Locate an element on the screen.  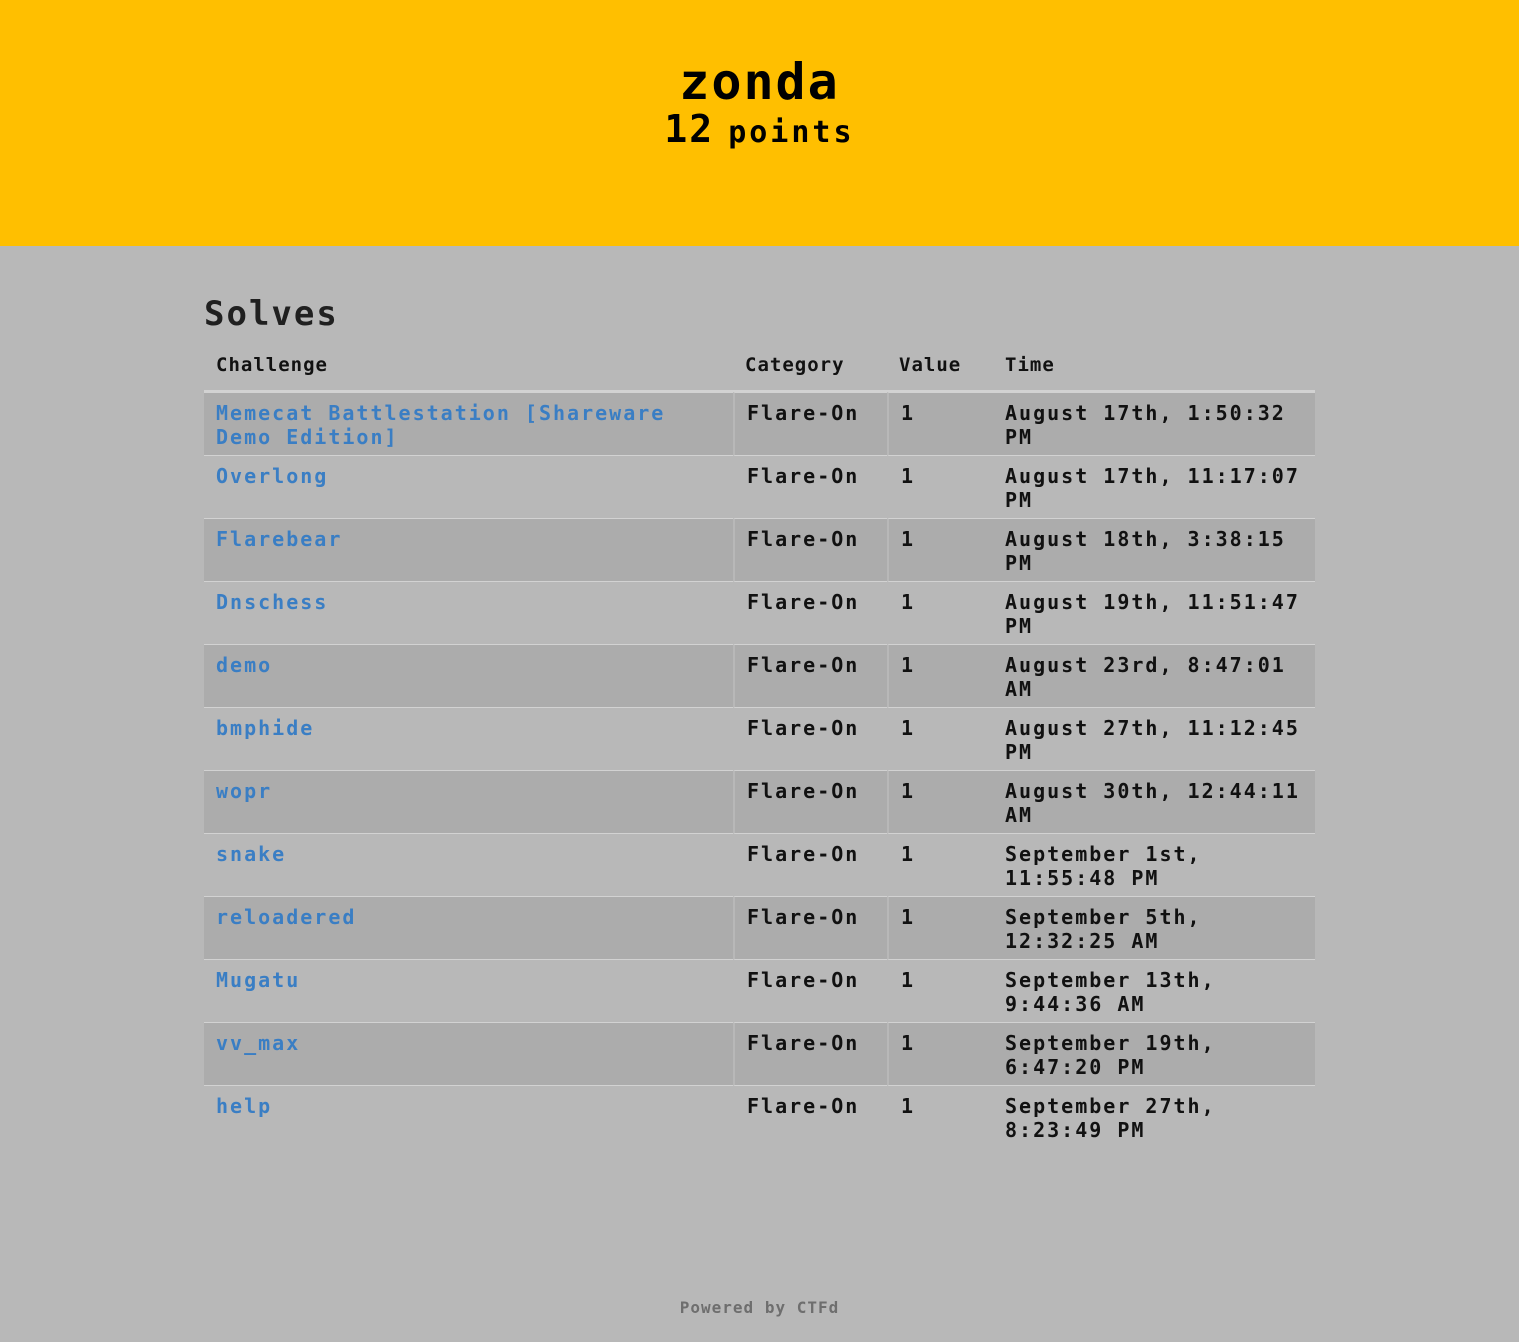
column-header-challenge: Challenge is located at coordinates (468, 370).